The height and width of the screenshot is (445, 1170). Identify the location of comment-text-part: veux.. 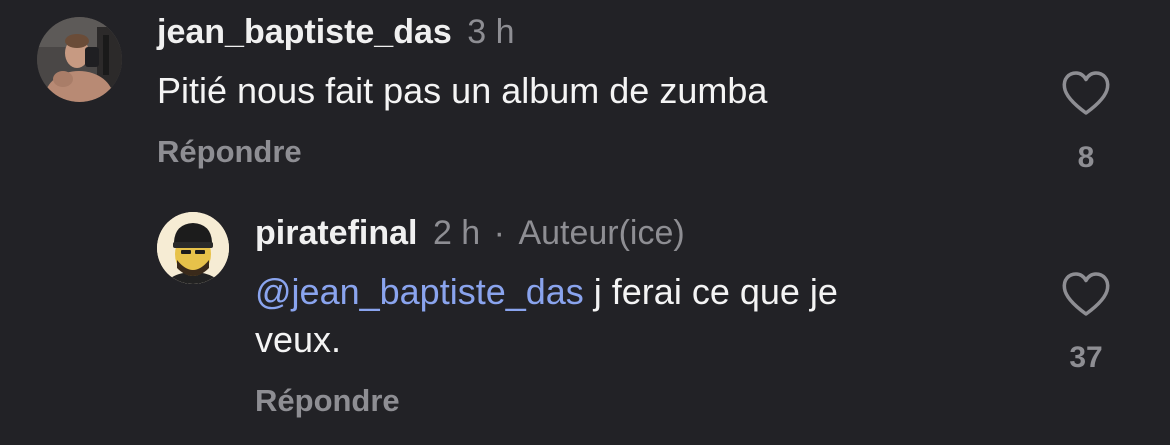
(298, 339).